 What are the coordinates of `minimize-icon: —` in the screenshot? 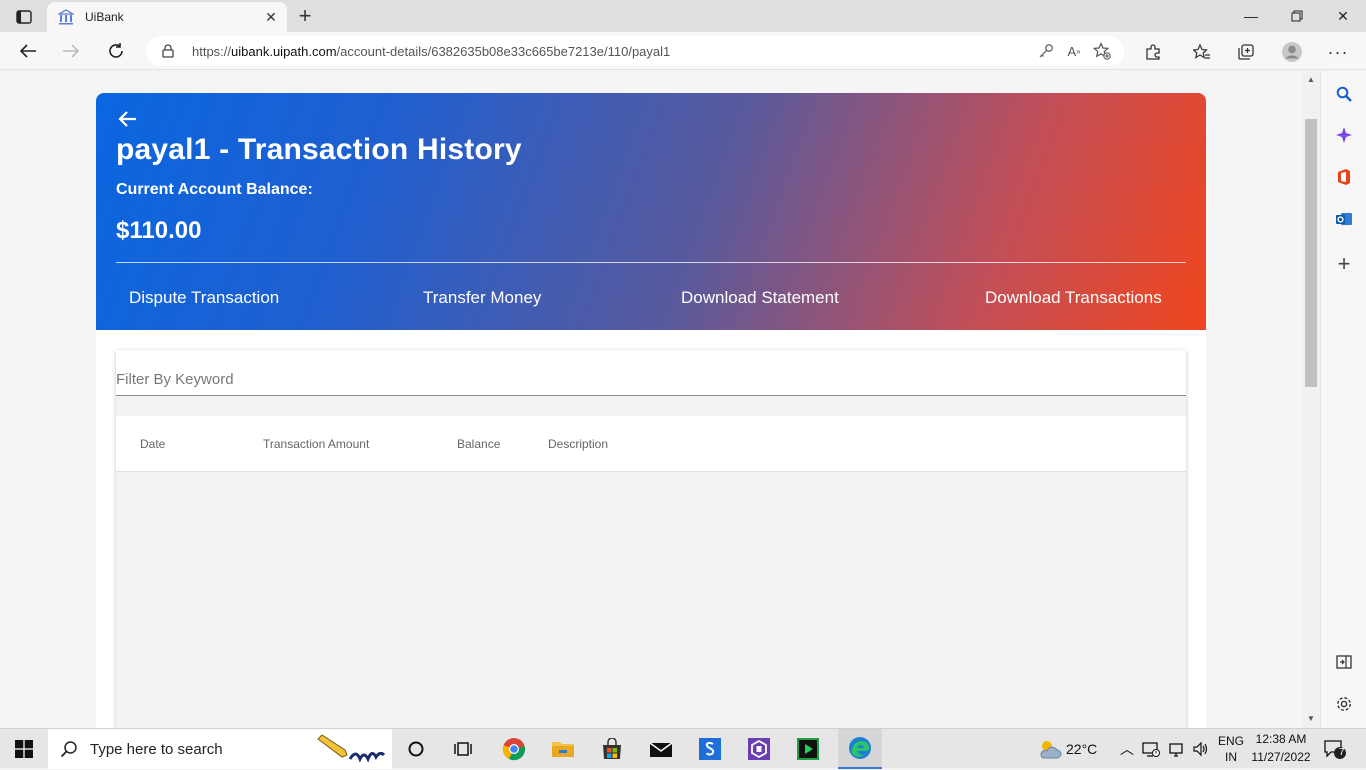 It's located at (1251, 16).